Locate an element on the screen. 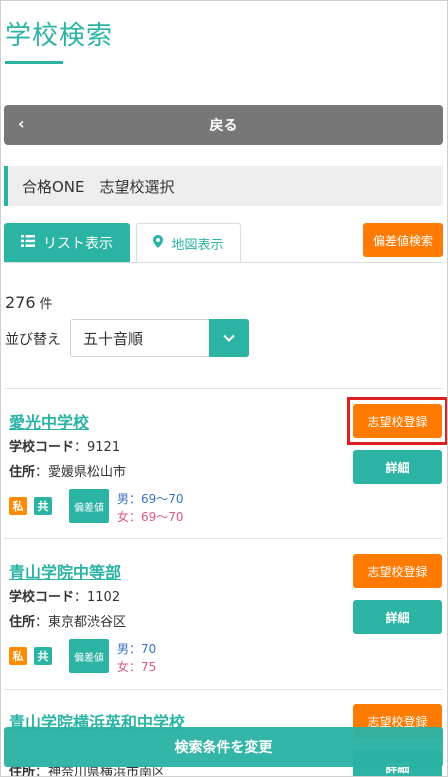  result-count-unit: 件 is located at coordinates (46, 304).